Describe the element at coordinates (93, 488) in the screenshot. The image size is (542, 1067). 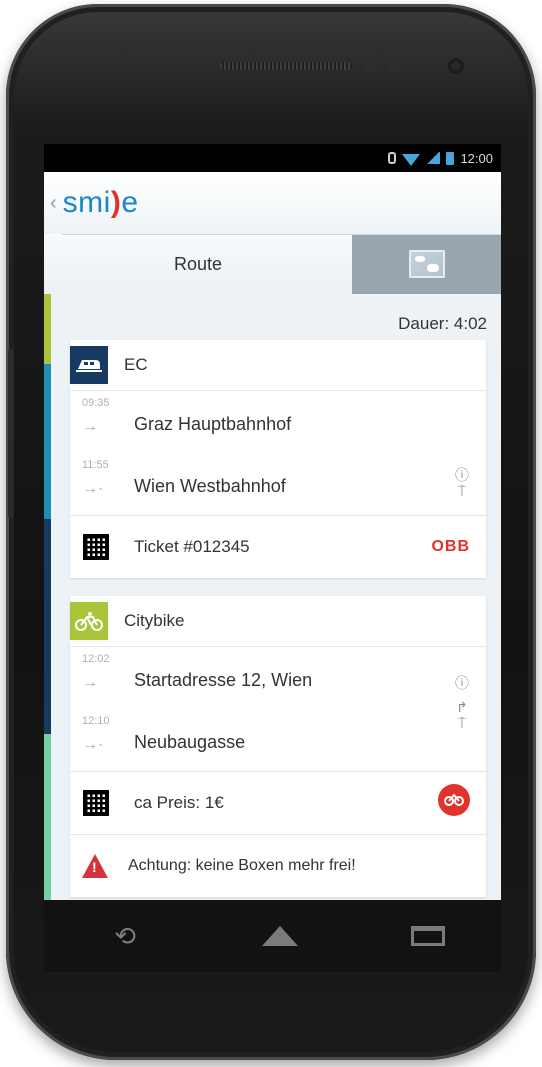
I see `arrival-arrow-icon: →·` at that location.